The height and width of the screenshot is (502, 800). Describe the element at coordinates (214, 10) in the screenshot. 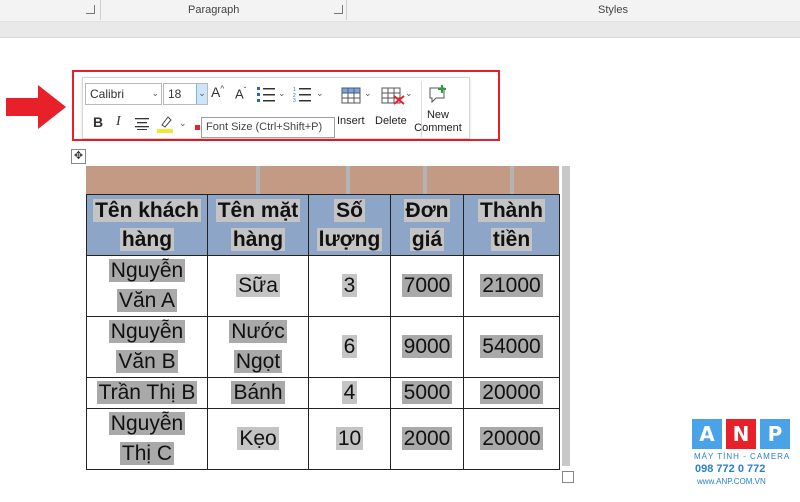

I see `paragraph-group-label: Paragraph` at that location.